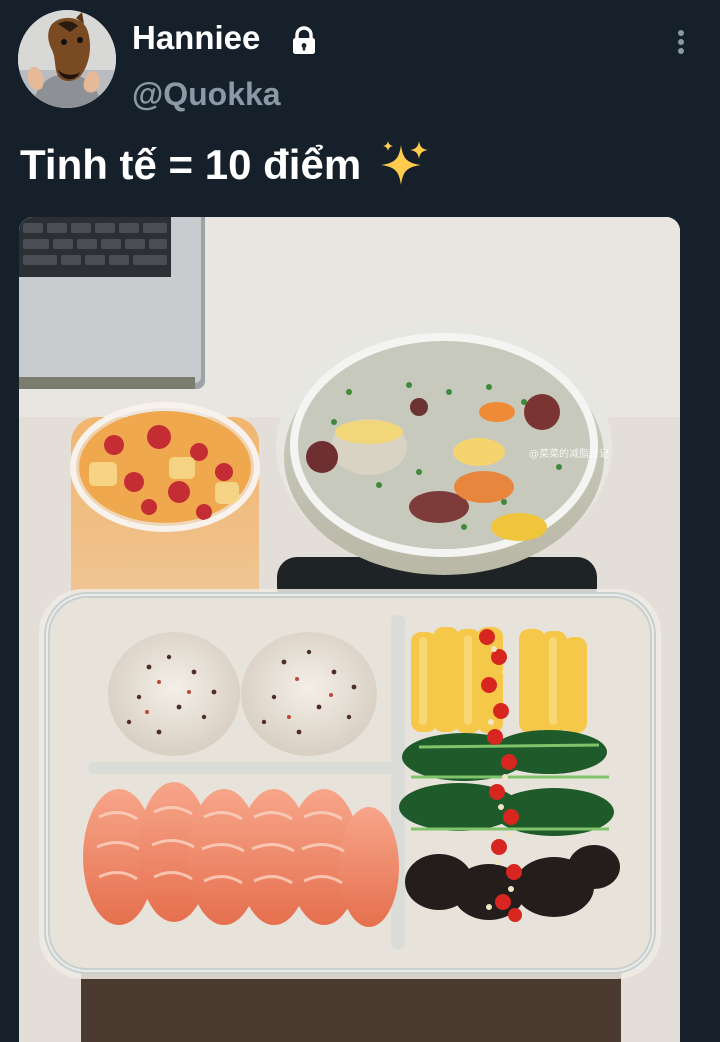 This screenshot has height=1042, width=720. I want to click on avatar, so click(67, 59).